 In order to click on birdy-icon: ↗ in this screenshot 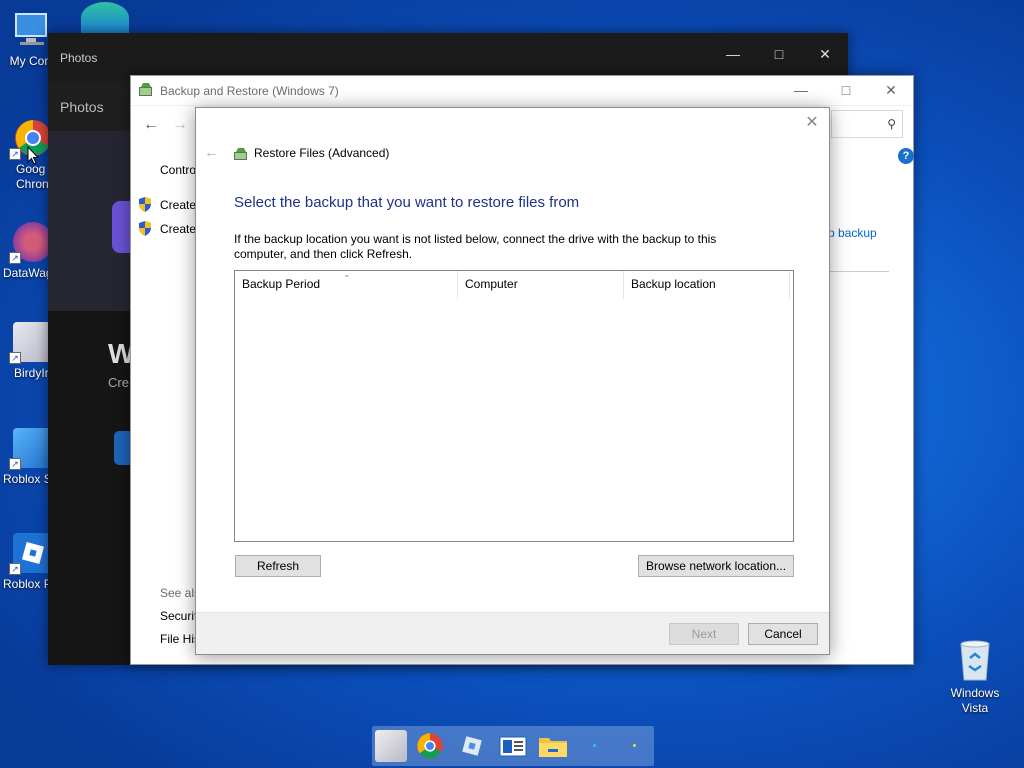, I will do `click(31, 343)`.